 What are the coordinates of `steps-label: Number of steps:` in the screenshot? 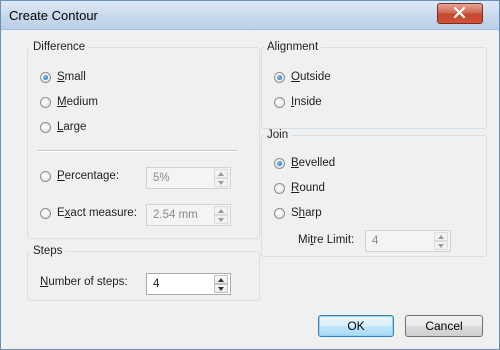 It's located at (84, 282).